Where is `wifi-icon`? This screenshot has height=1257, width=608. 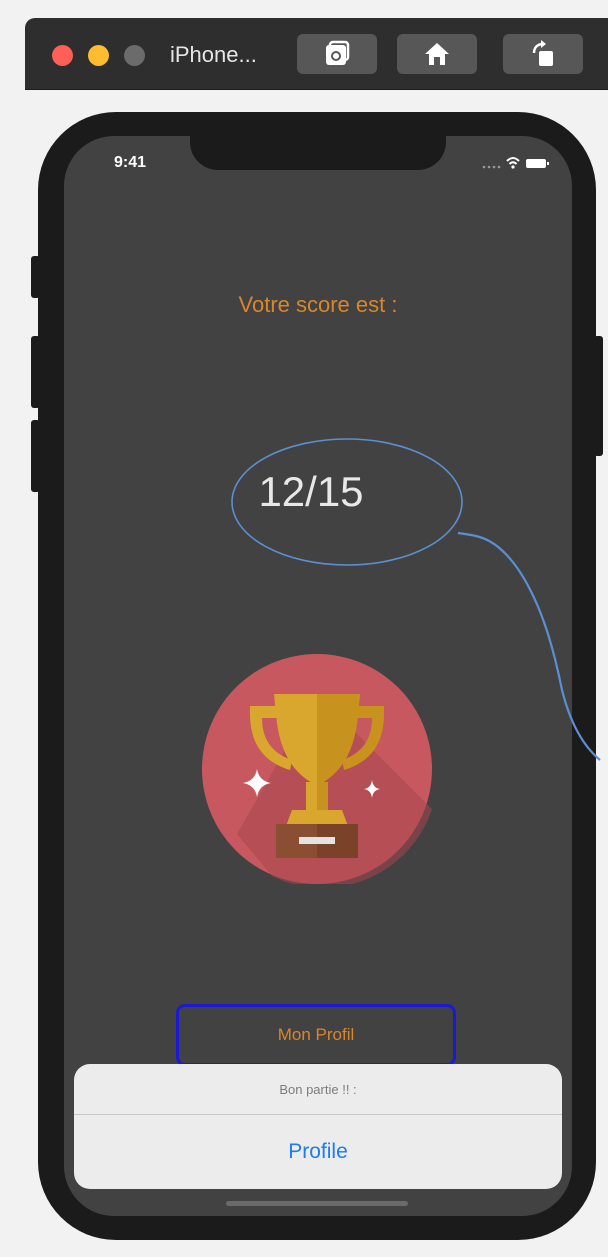
wifi-icon is located at coordinates (513, 163).